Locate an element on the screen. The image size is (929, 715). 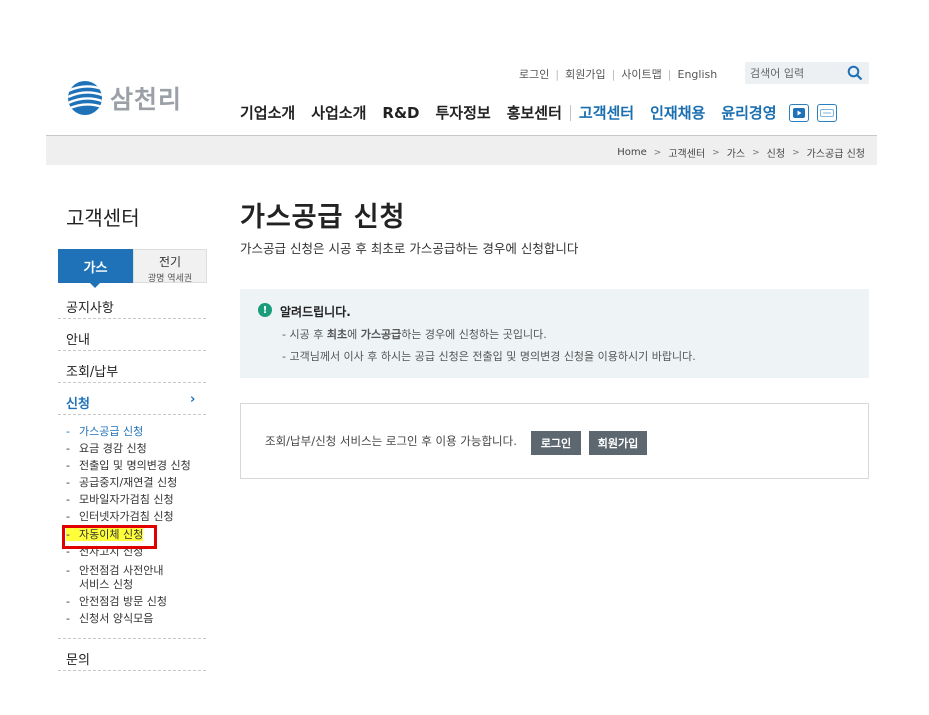
blog-icon is located at coordinates (826, 112).